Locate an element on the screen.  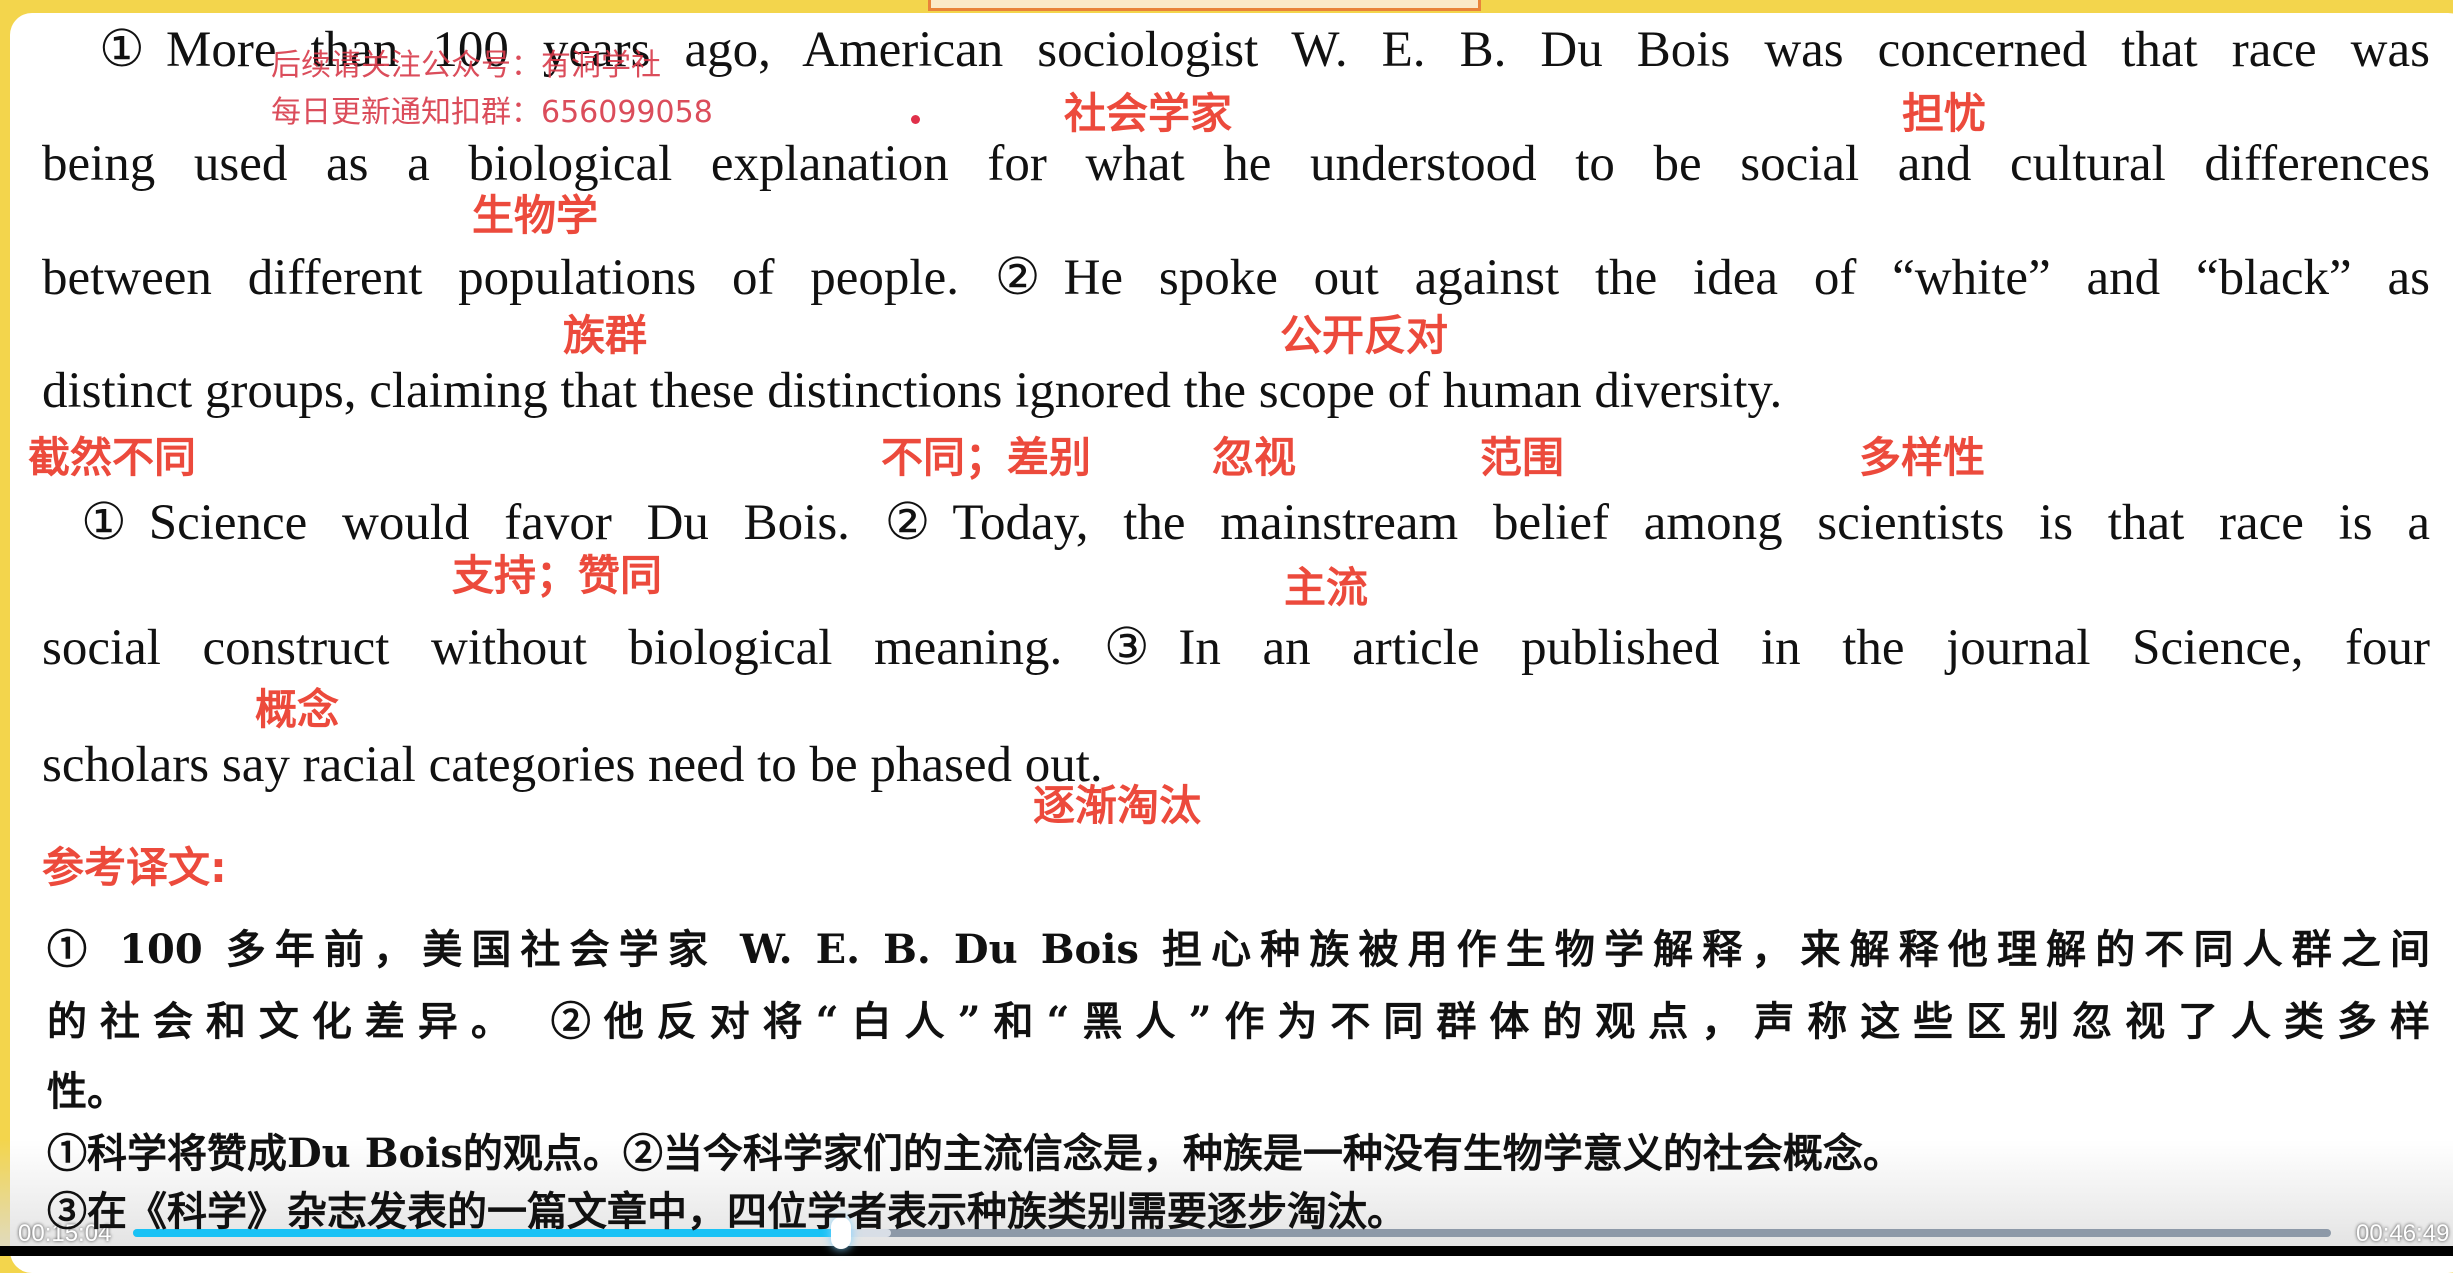
watermark-line: 每日更新通知扣群：656099058 is located at coordinates (492, 112).